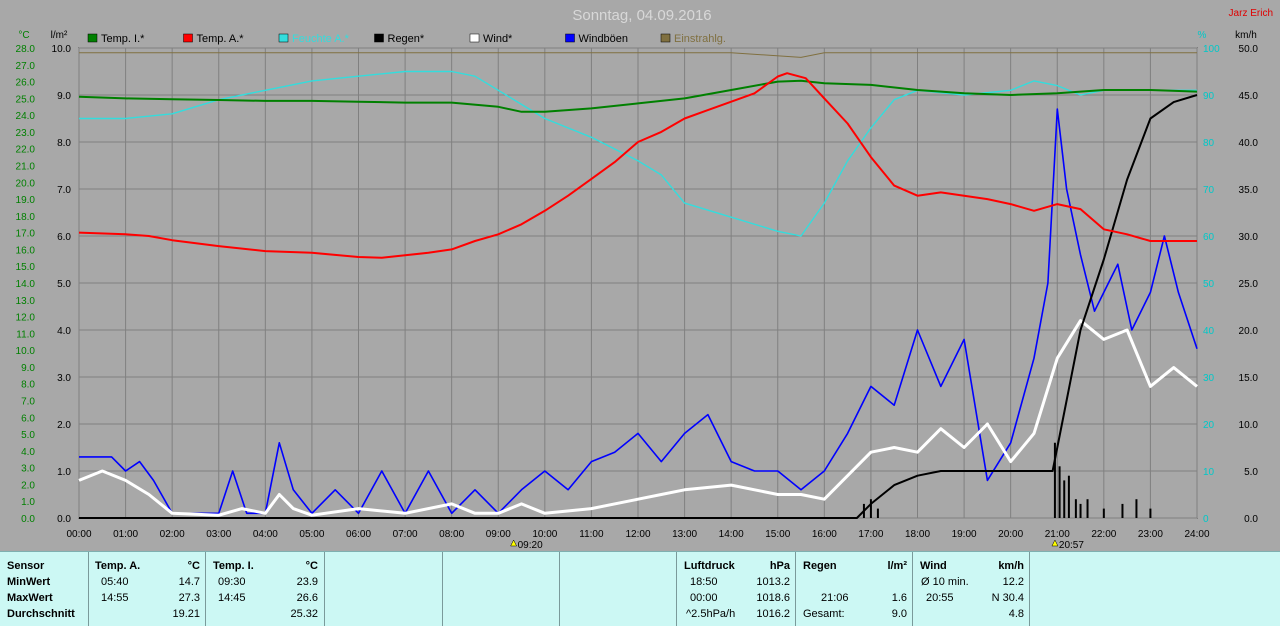 Image resolution: width=1280 pixels, height=626 pixels. I want to click on rain-tick-label: 9.0, so click(64, 96).